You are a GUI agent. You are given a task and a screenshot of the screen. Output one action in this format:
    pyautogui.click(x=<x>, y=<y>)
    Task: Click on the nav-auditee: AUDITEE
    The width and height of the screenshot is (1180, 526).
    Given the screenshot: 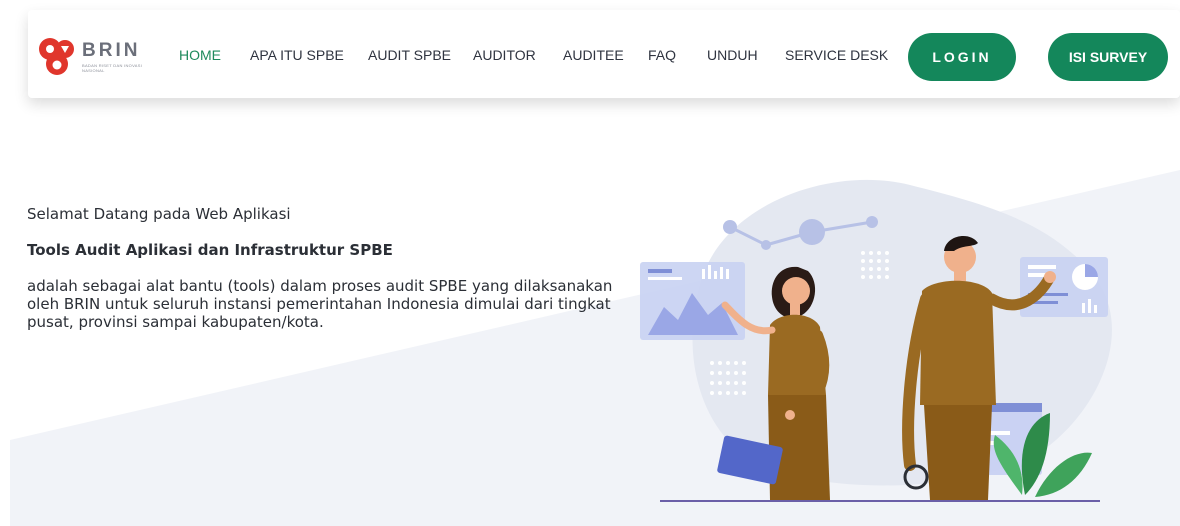 What is the action you would take?
    pyautogui.click(x=593, y=55)
    